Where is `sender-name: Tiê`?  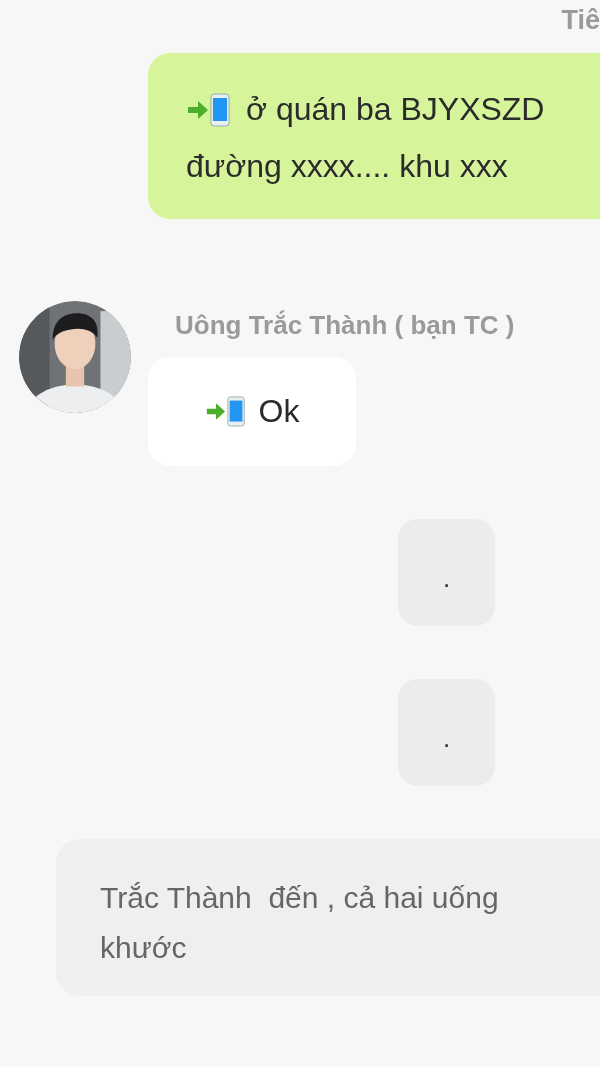
sender-name: Tiê is located at coordinates (580, 20).